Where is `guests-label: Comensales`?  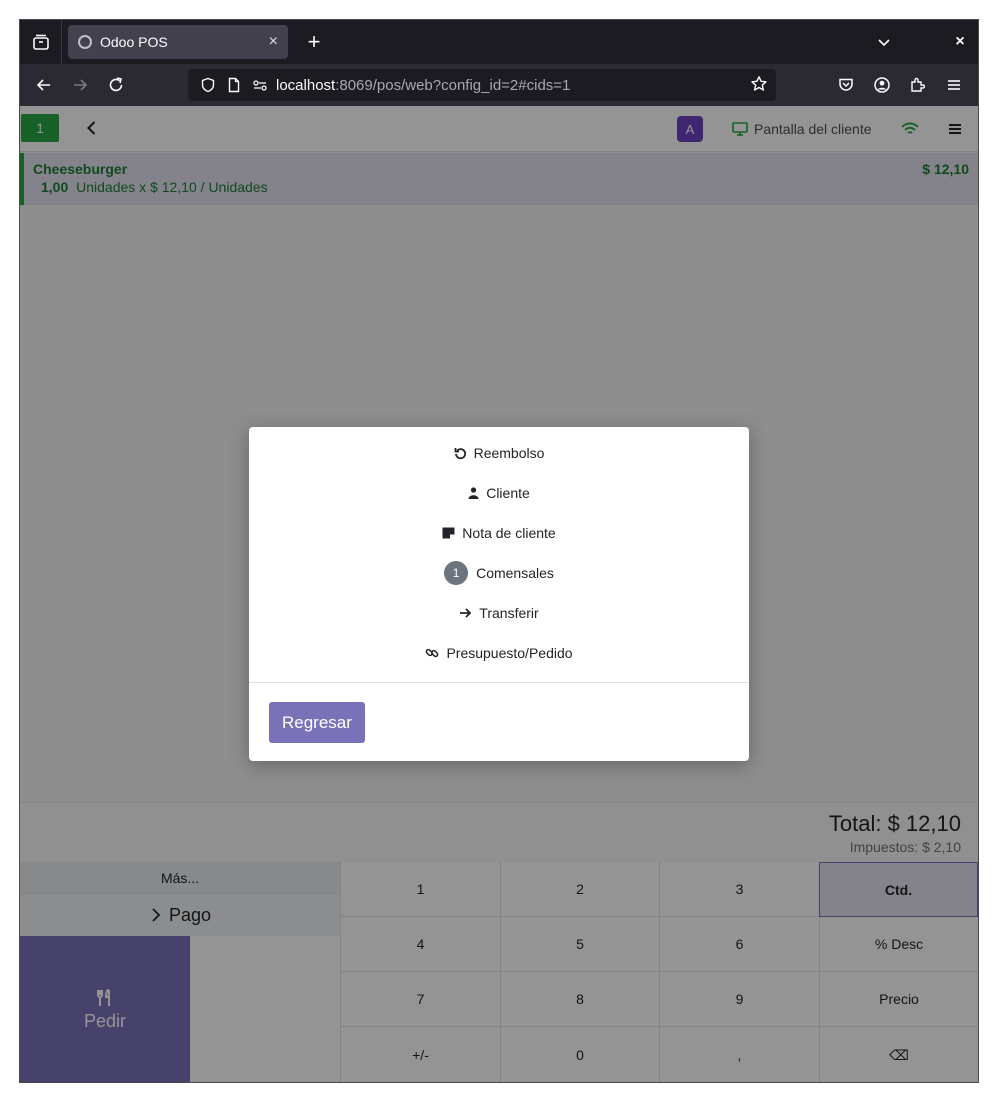 guests-label: Comensales is located at coordinates (515, 573).